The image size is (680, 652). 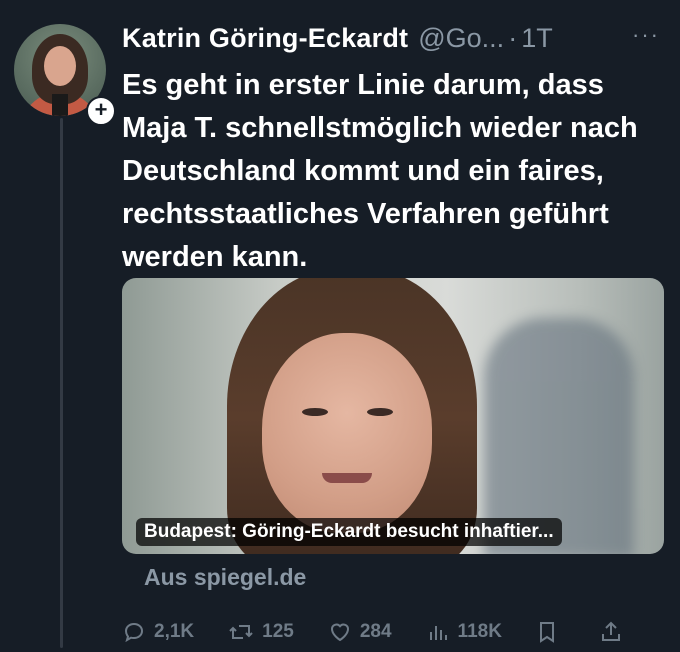 What do you see at coordinates (134, 632) in the screenshot?
I see `reply-icon` at bounding box center [134, 632].